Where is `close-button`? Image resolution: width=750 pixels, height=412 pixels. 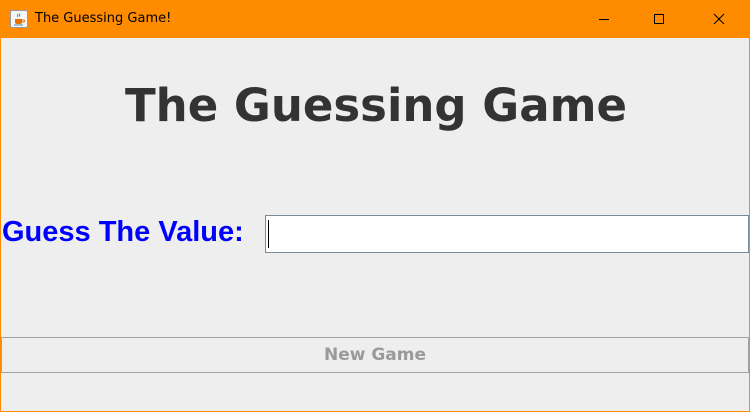 close-button is located at coordinates (719, 19).